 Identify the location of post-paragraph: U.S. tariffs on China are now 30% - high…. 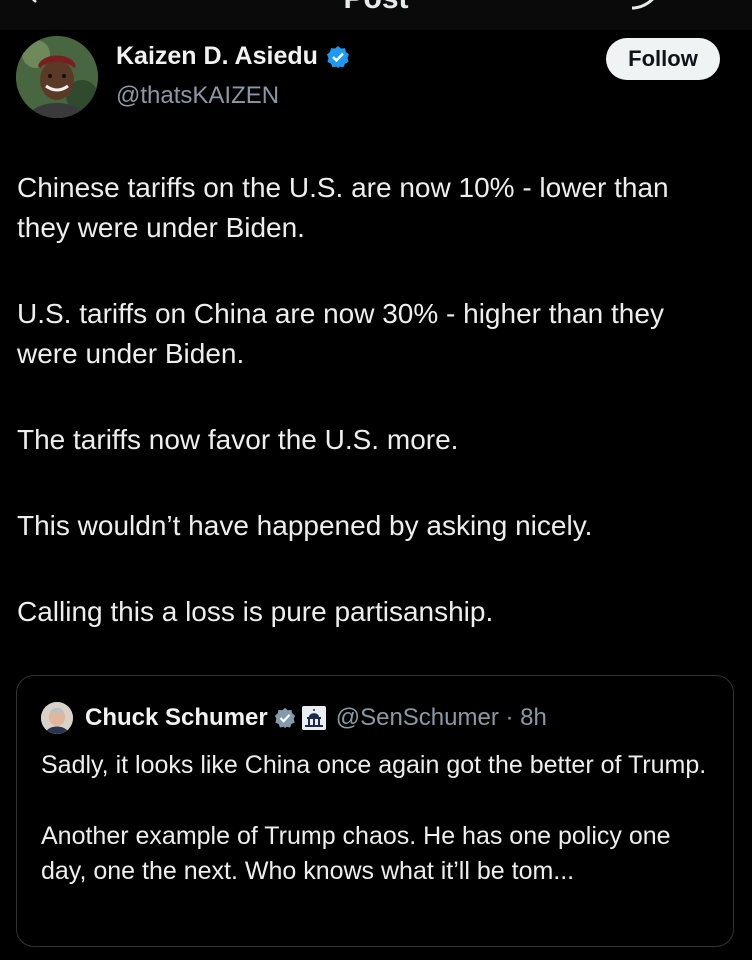
(340, 333).